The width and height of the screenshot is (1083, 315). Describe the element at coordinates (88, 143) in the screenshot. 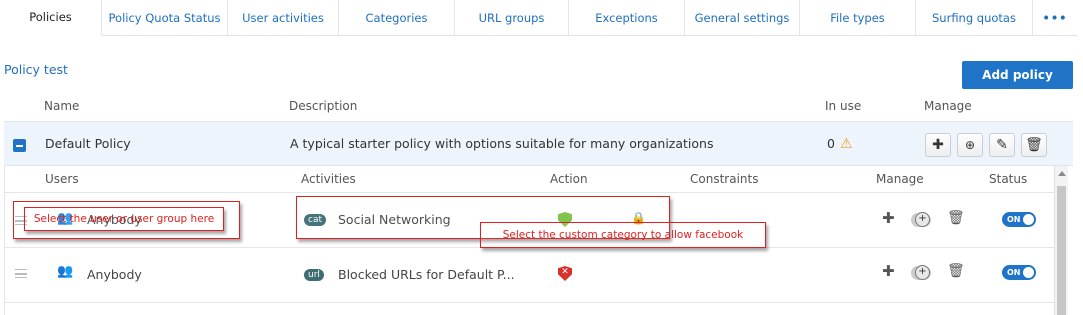

I see `policy-name: Default Policy` at that location.